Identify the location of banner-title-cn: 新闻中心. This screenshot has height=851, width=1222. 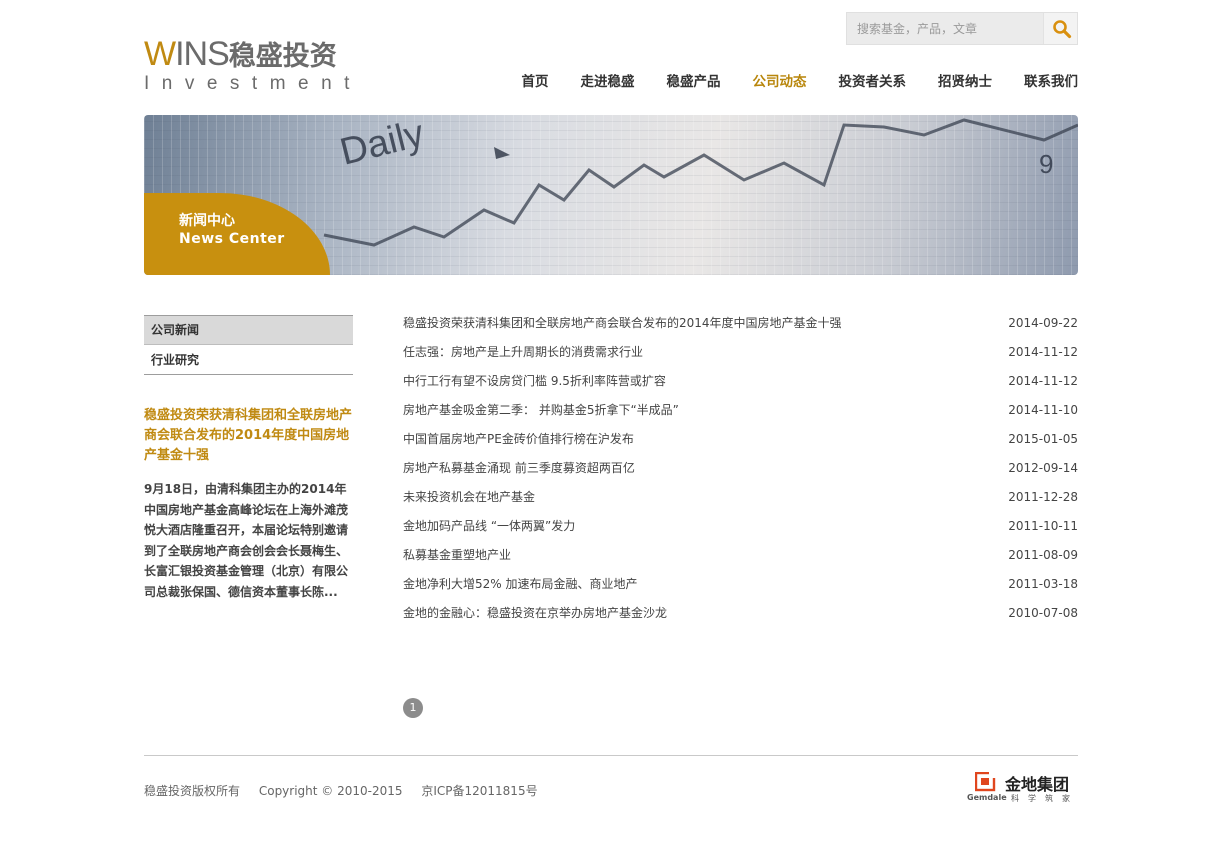
(207, 221).